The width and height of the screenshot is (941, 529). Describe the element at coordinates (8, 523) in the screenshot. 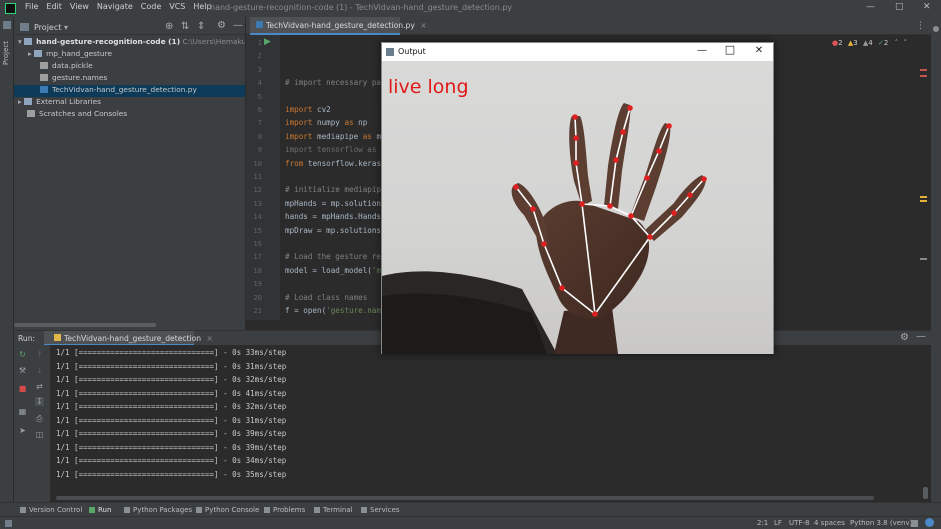

I see `status-layout-icon` at that location.